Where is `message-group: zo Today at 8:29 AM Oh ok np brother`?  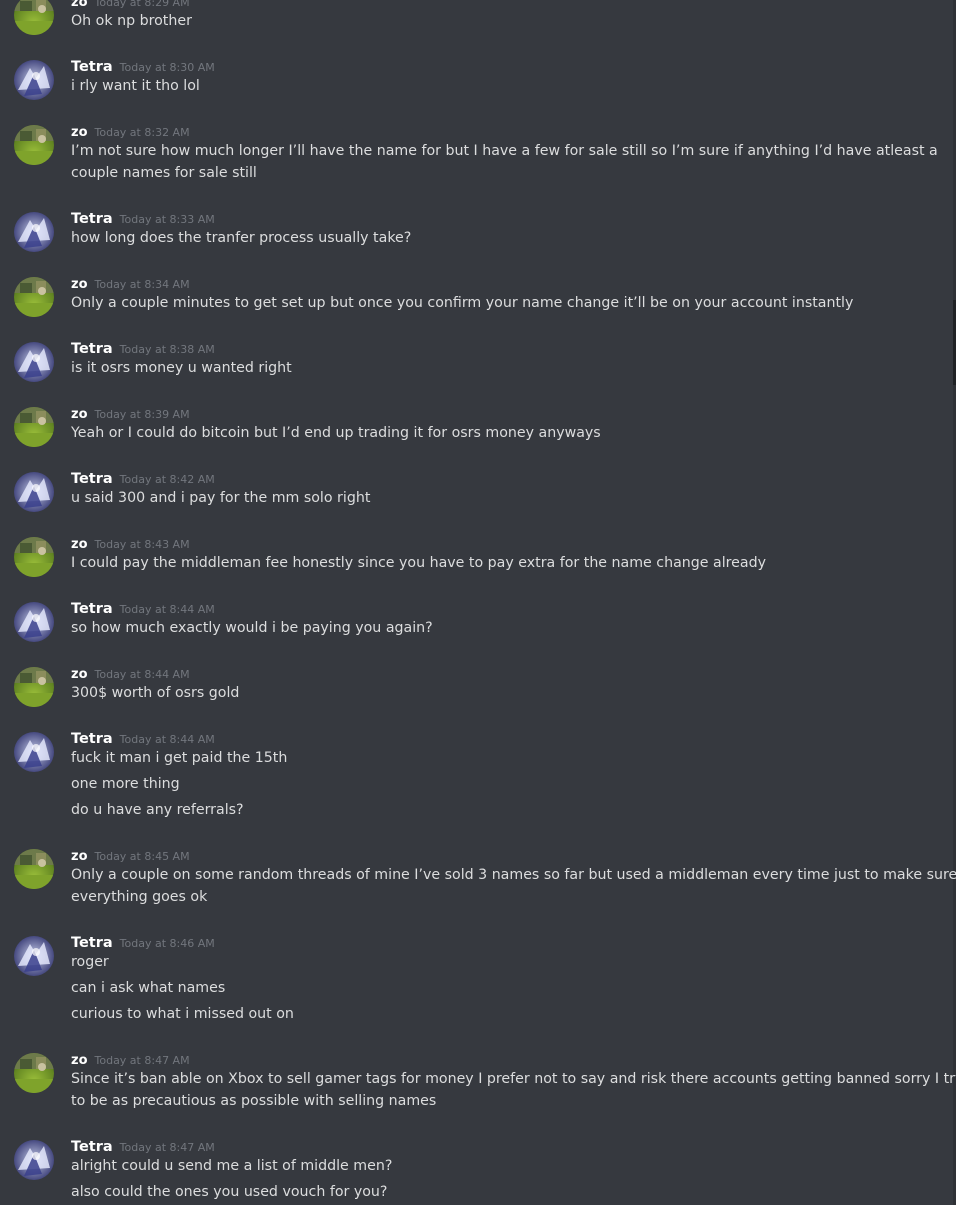
message-group: zo Today at 8:29 AM Oh ok np brother is located at coordinates (470, 19).